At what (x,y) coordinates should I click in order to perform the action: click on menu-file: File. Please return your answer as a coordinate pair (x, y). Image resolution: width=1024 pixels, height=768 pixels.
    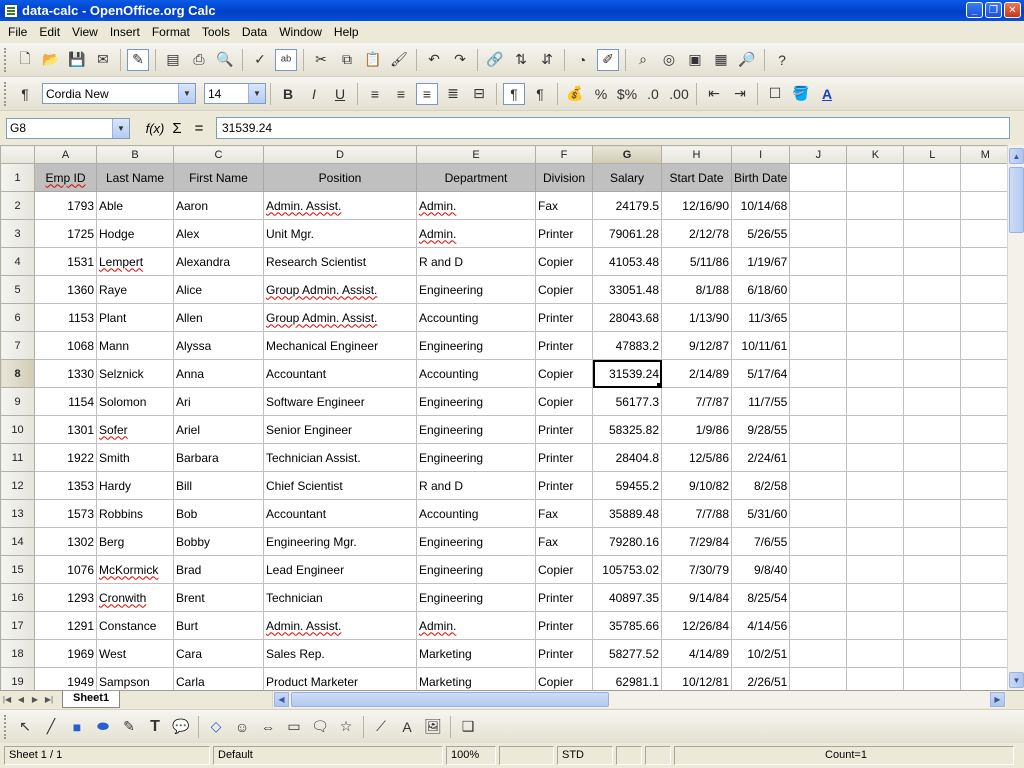
    Looking at the image, I should click on (17, 32).